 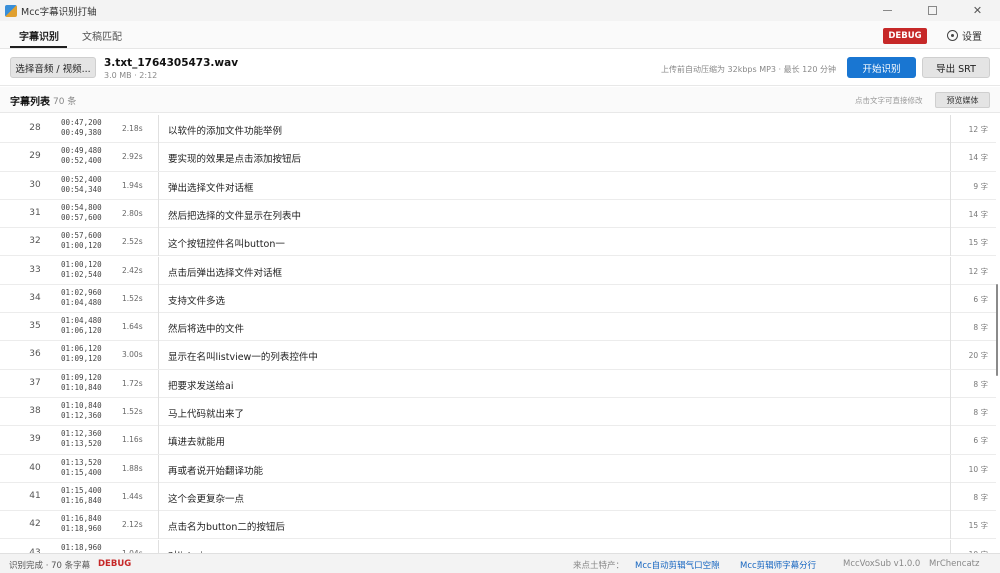 What do you see at coordinates (81, 298) in the screenshot?
I see `row-timecode: 01:02,960 01:04,480` at bounding box center [81, 298].